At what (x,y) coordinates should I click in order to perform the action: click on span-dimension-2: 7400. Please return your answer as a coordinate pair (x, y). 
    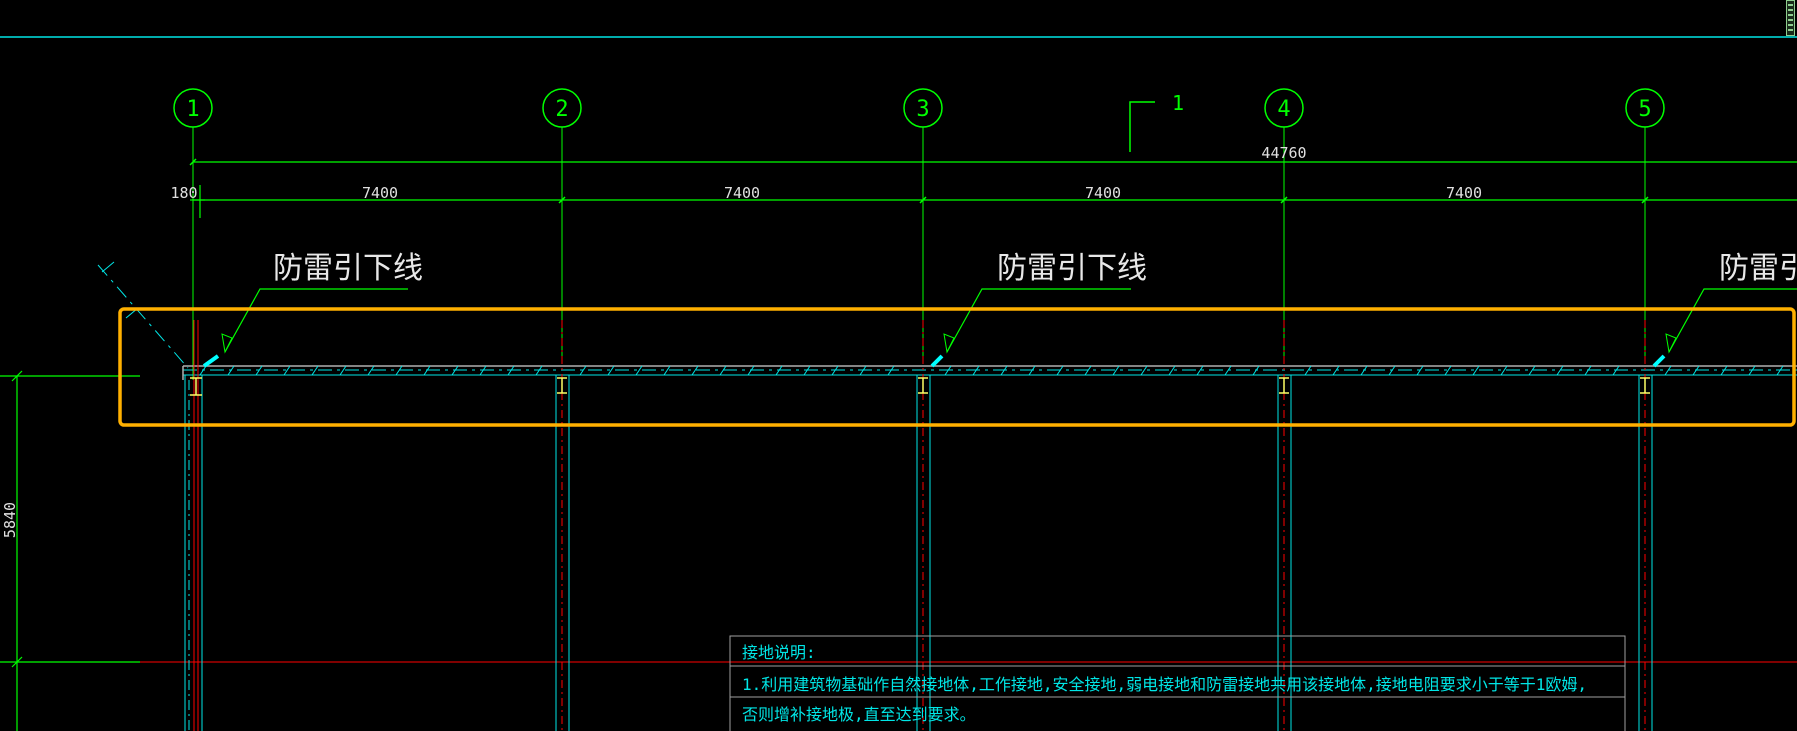
    Looking at the image, I should click on (742, 193).